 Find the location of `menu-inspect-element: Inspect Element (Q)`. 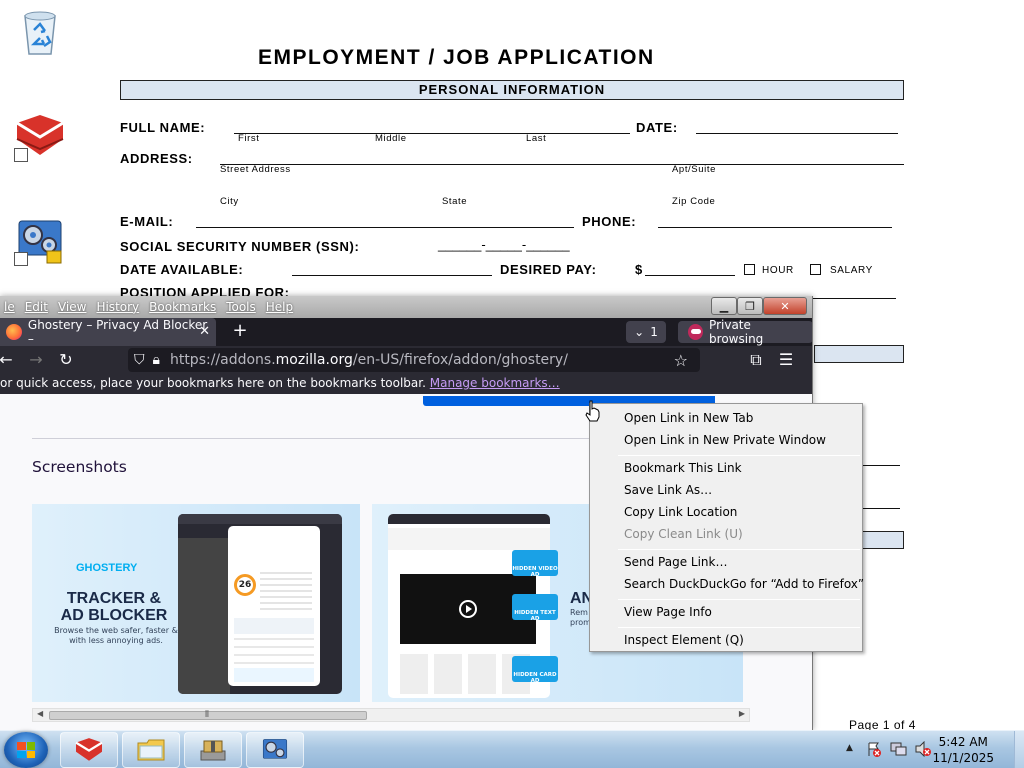

menu-inspect-element: Inspect Element (Q) is located at coordinates (684, 640).